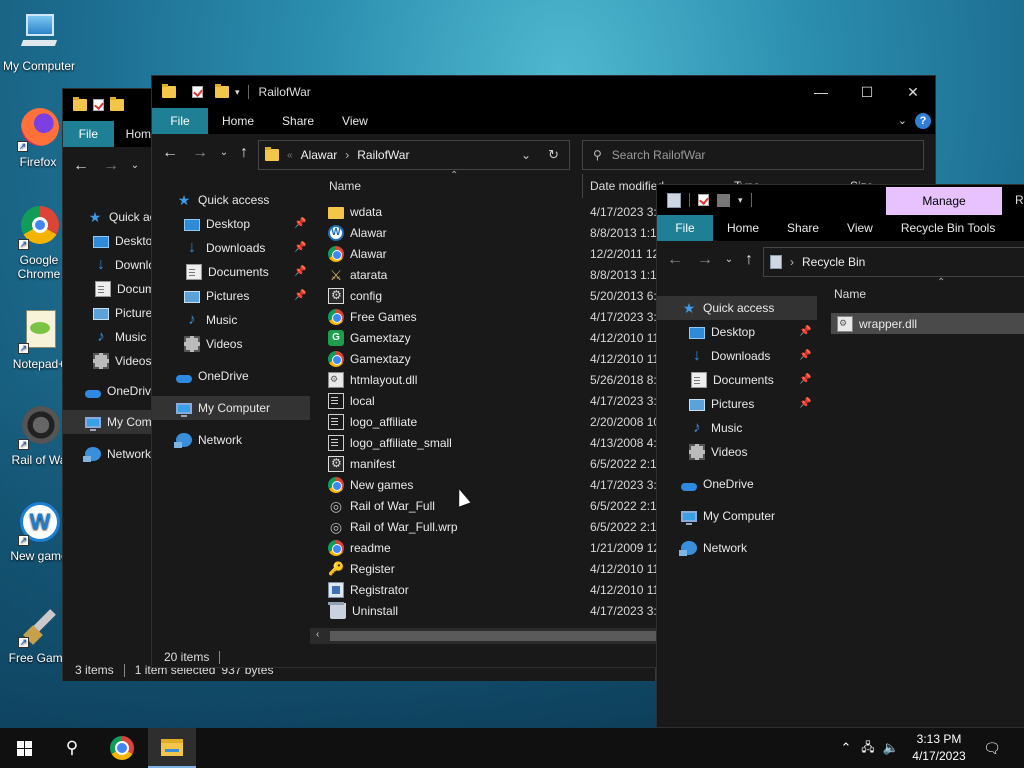 Image resolution: width=1024 pixels, height=768 pixels. I want to click on column-header-date-modified: Date modified, so click(627, 186).